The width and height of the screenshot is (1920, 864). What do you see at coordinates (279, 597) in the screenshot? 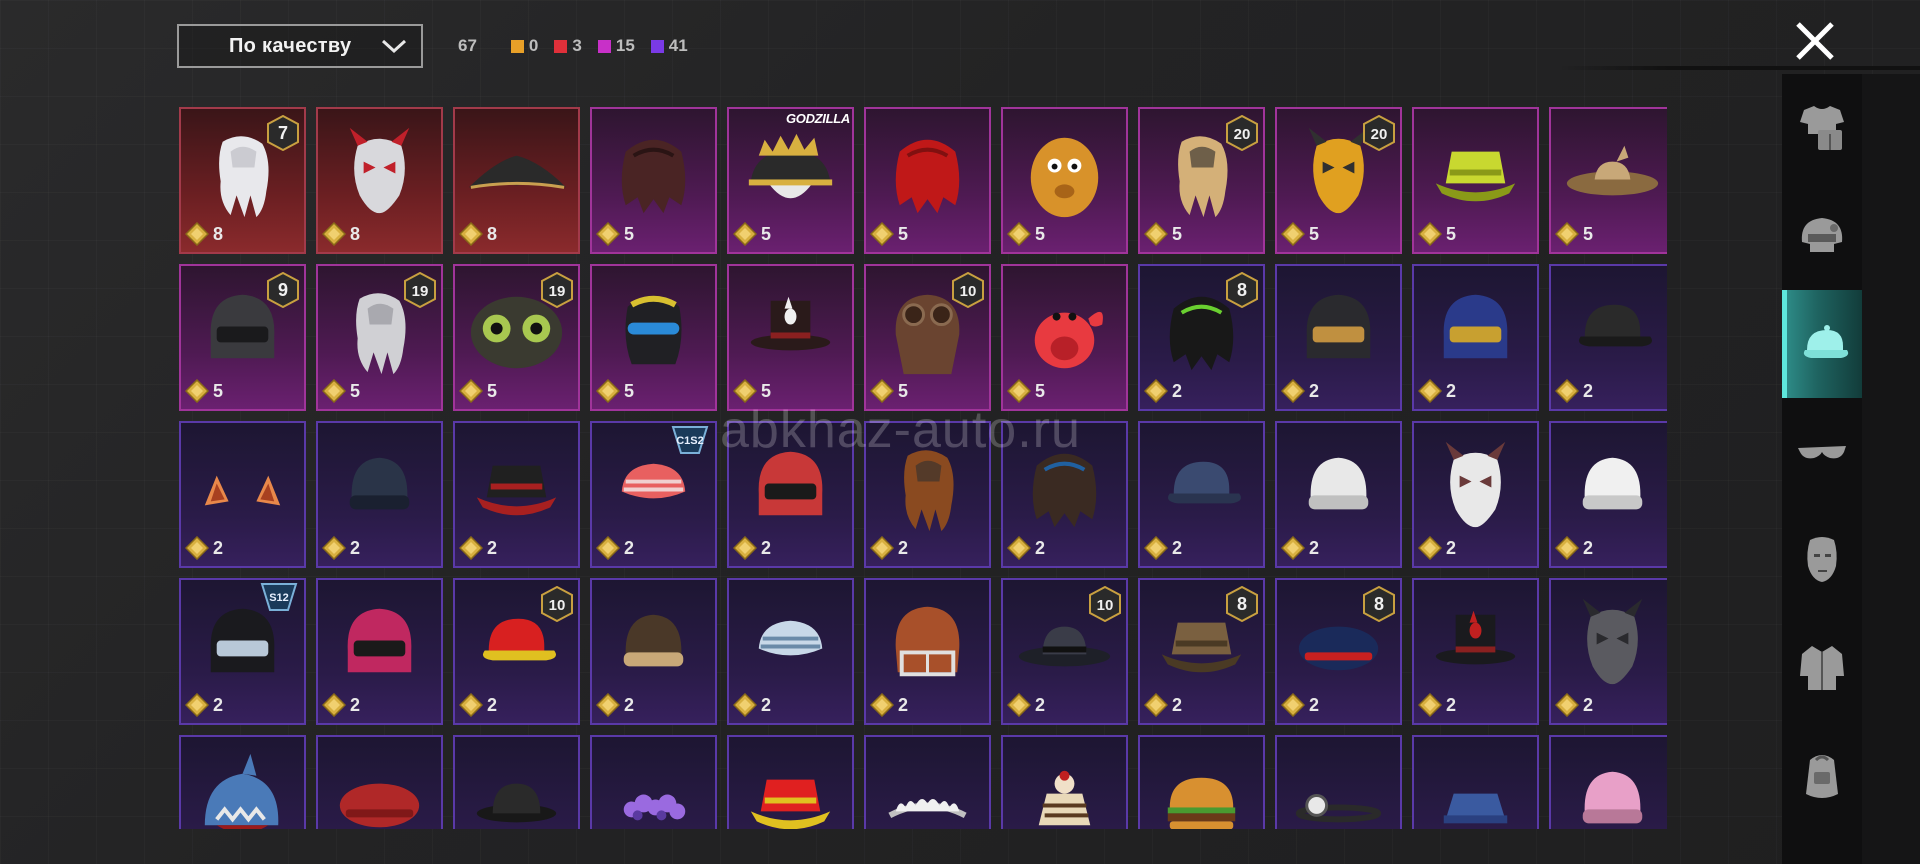
I see `season-badge: S12` at bounding box center [279, 597].